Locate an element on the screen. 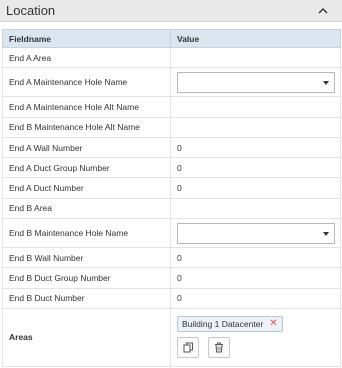 This screenshot has width=342, height=368. remove-area-icon: ✕ is located at coordinates (273, 324).